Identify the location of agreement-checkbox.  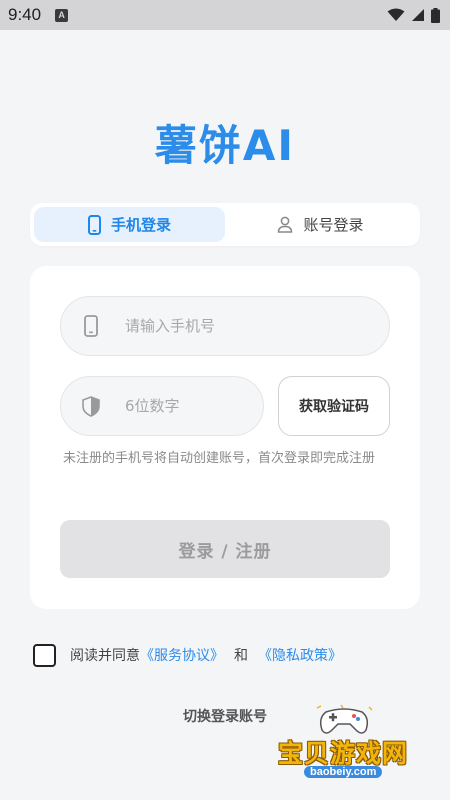
(44, 655).